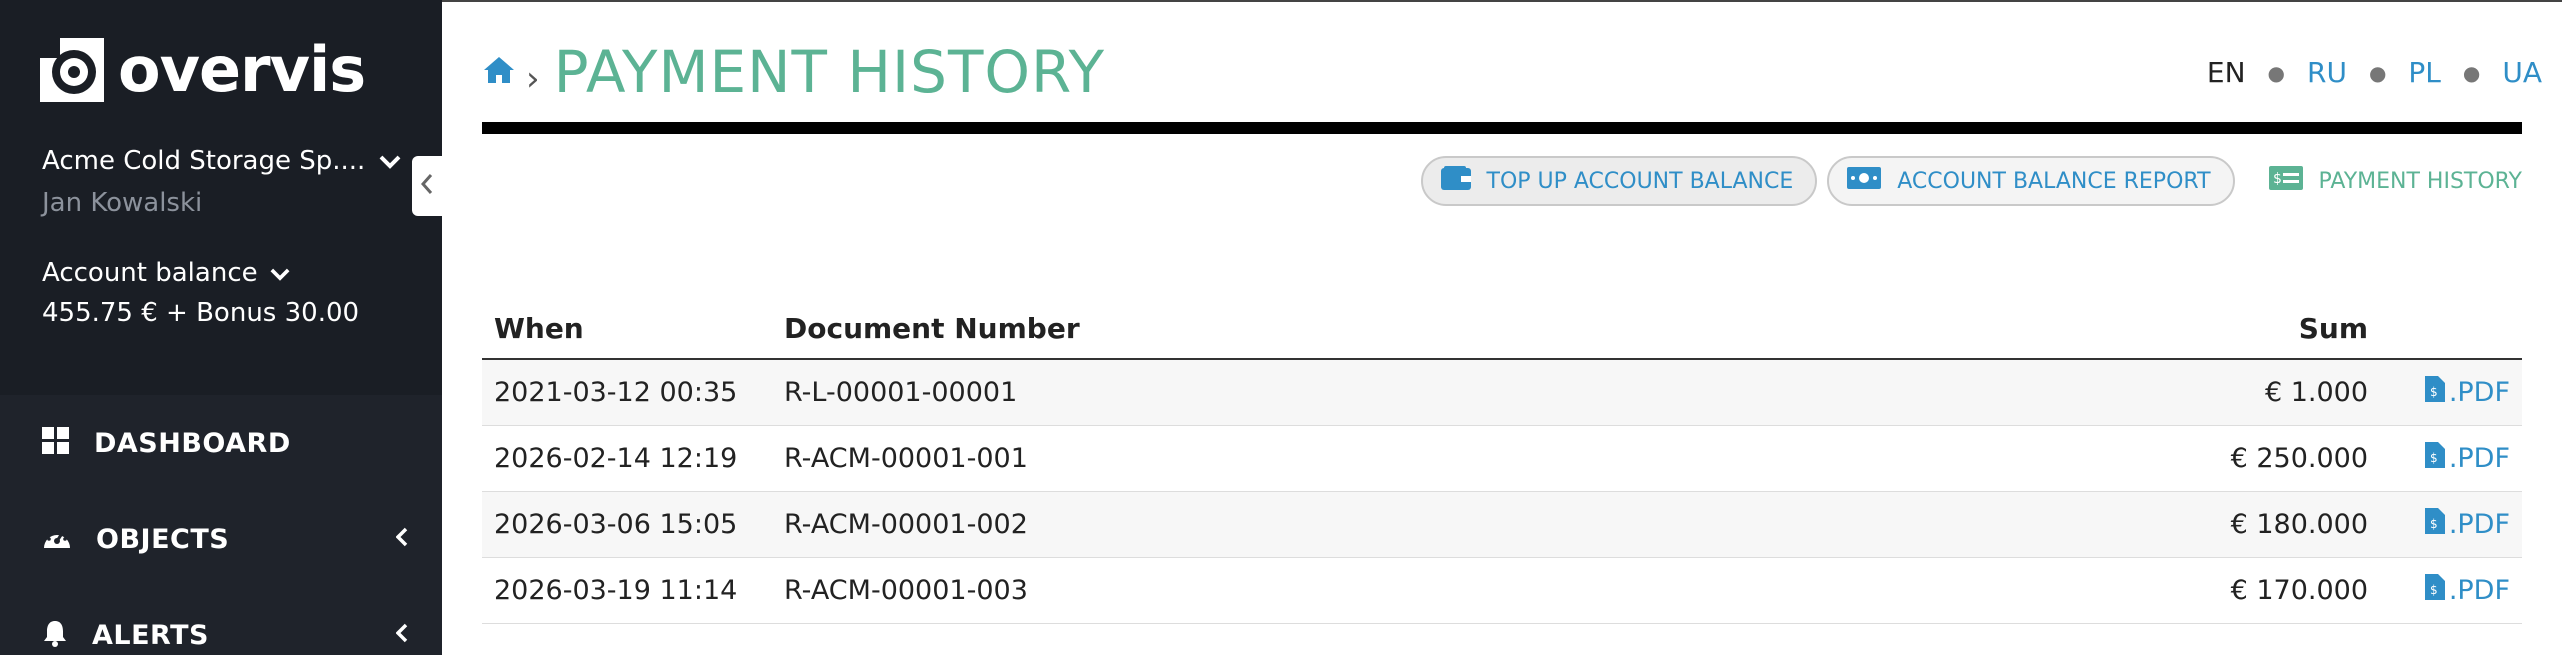 The width and height of the screenshot is (2562, 655). I want to click on cell-document-number: R-L-00001-00001, so click(901, 392).